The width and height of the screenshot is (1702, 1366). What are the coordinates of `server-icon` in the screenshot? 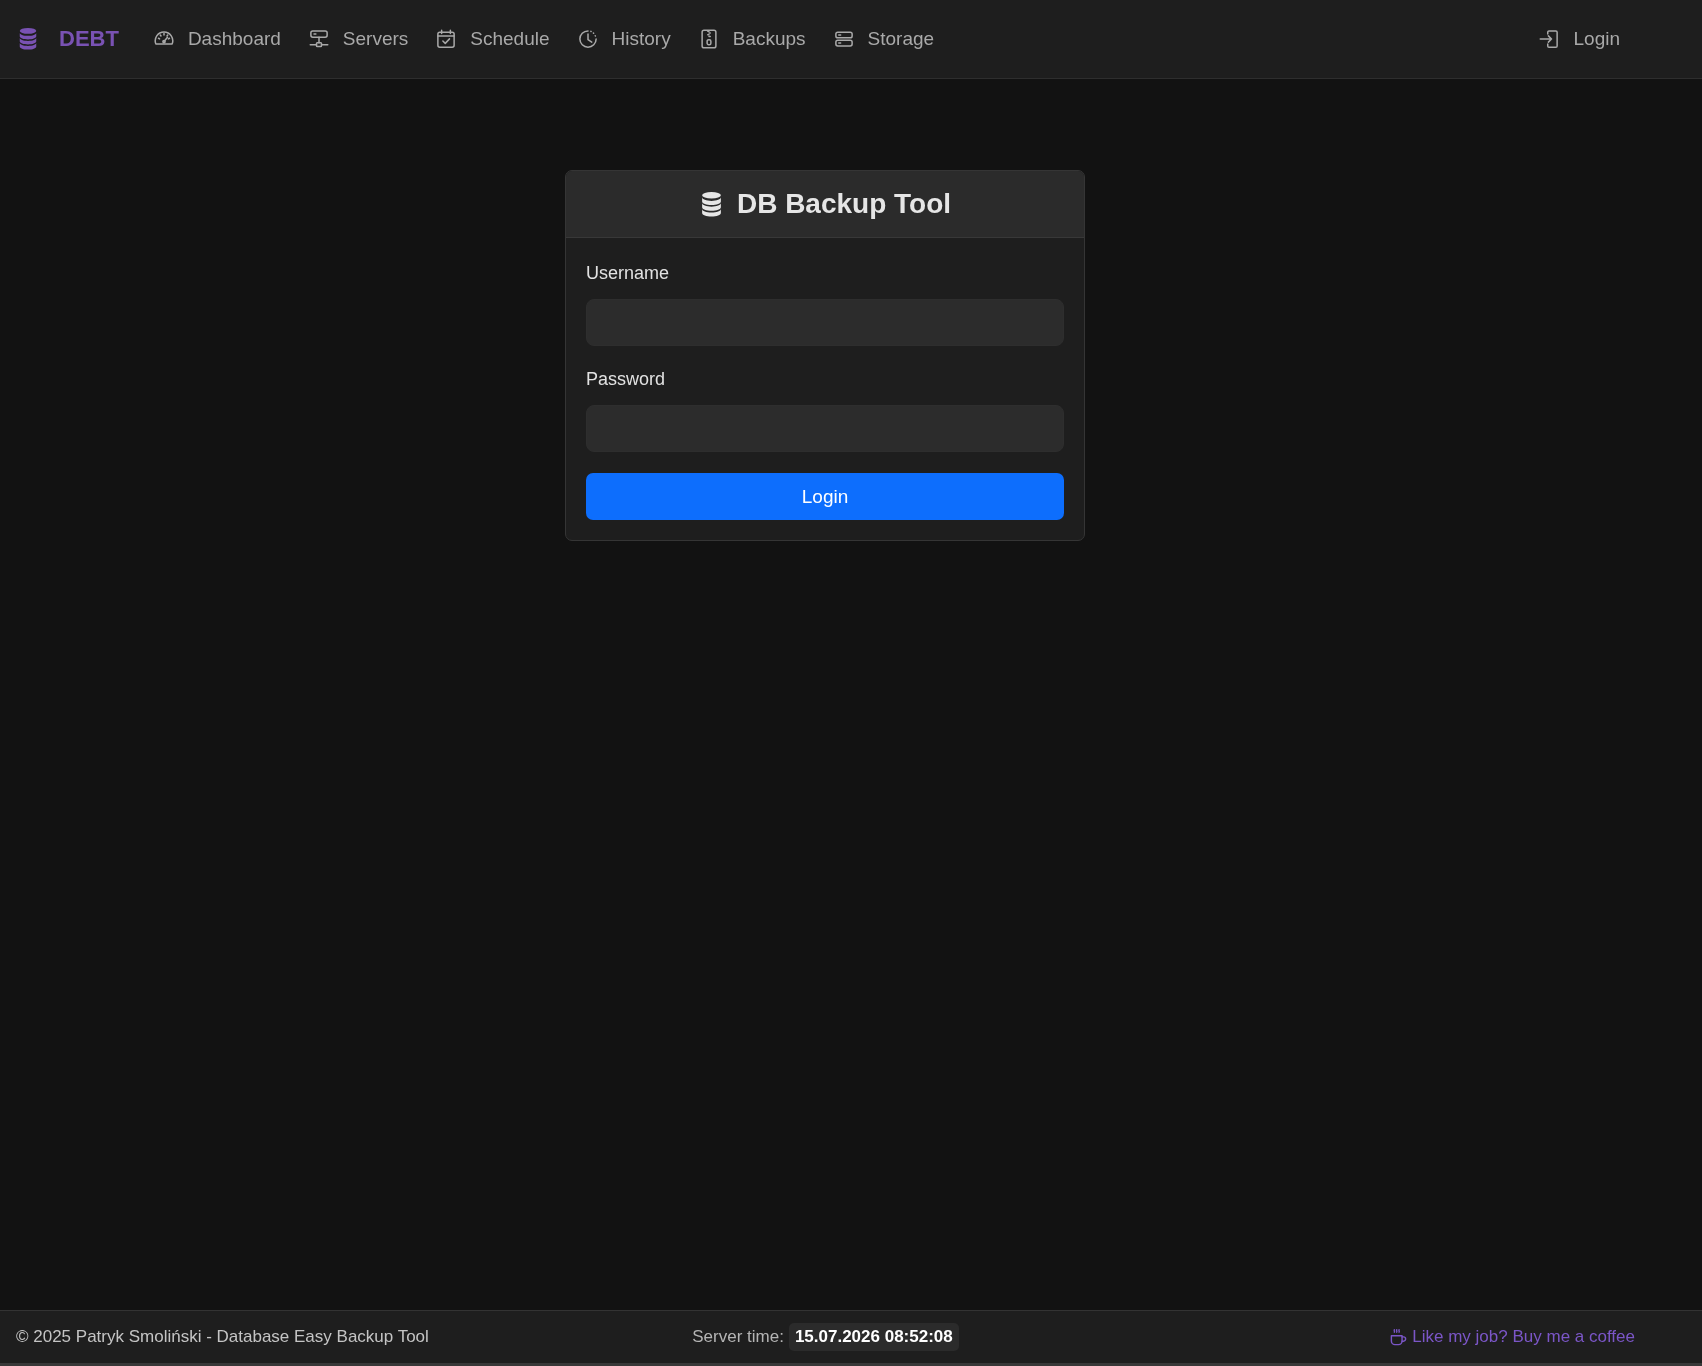 It's located at (843, 39).